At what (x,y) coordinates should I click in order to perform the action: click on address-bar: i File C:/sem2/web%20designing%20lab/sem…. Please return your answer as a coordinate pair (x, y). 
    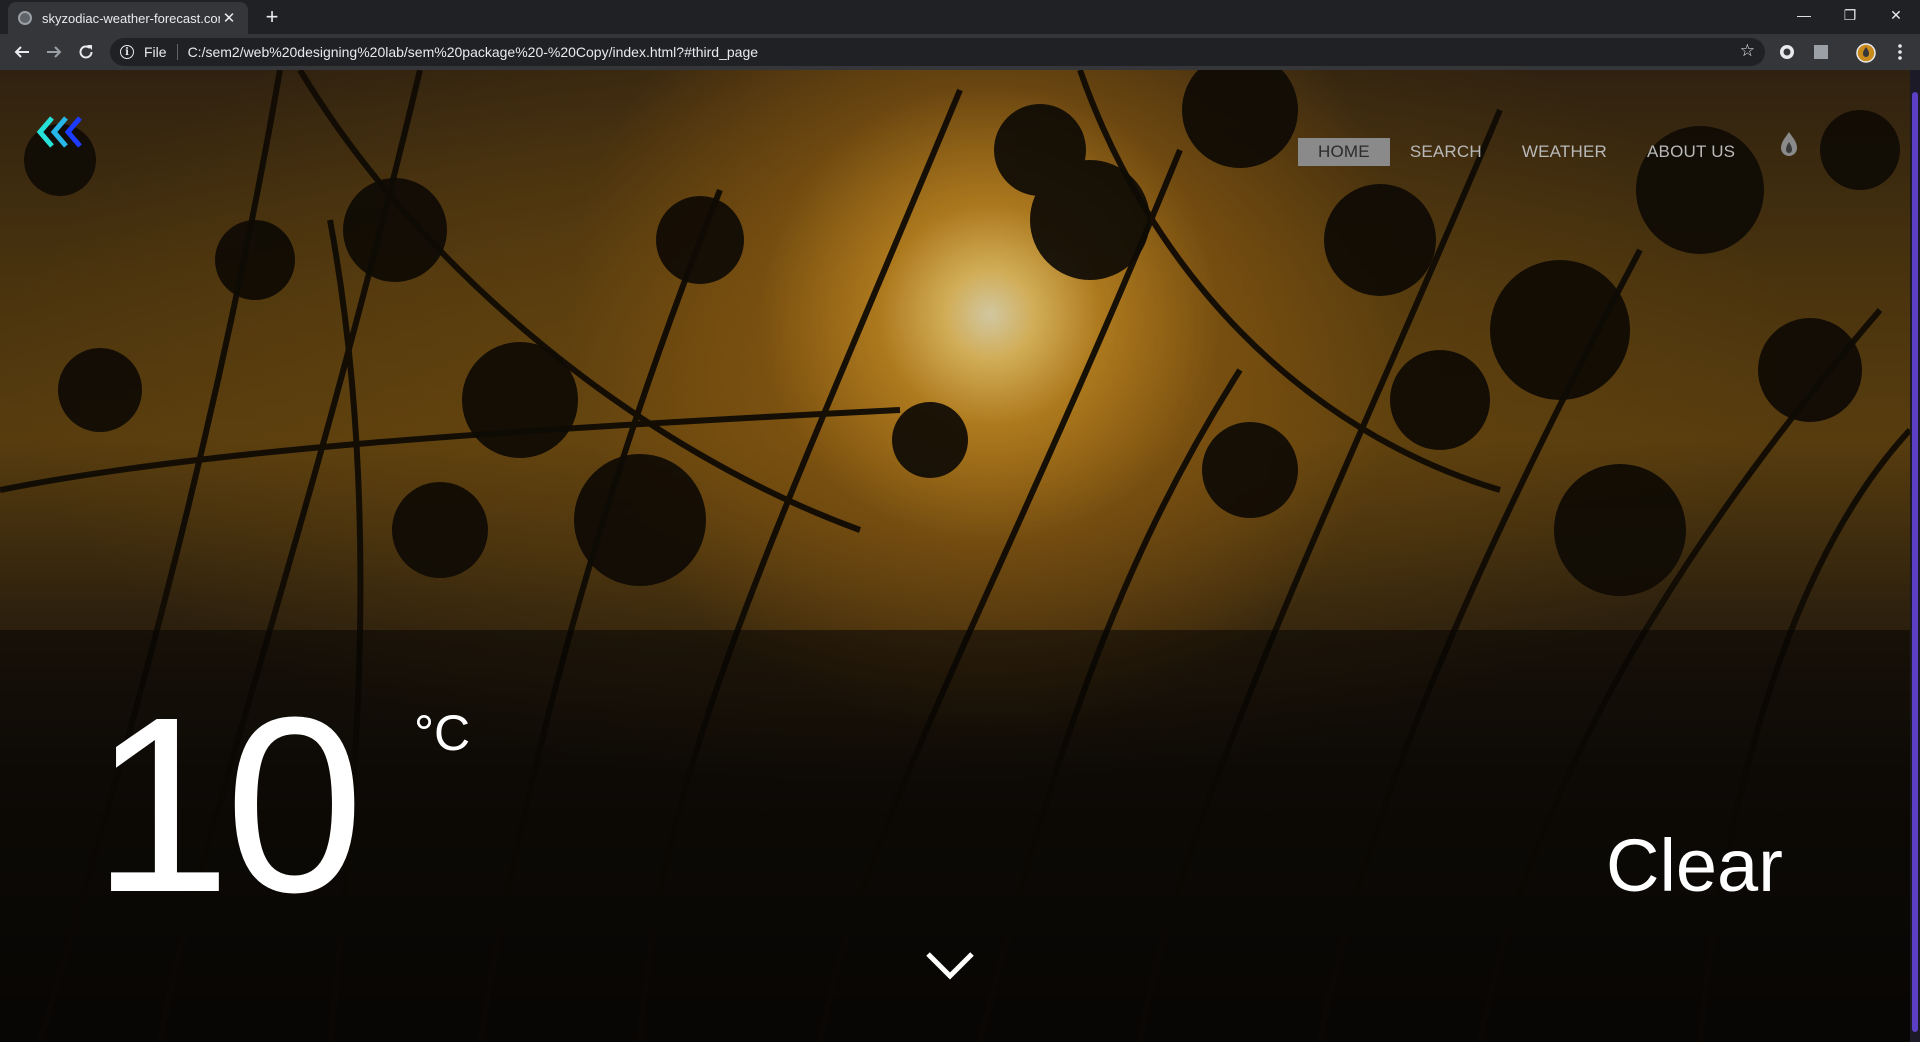
    Looking at the image, I should click on (937, 52).